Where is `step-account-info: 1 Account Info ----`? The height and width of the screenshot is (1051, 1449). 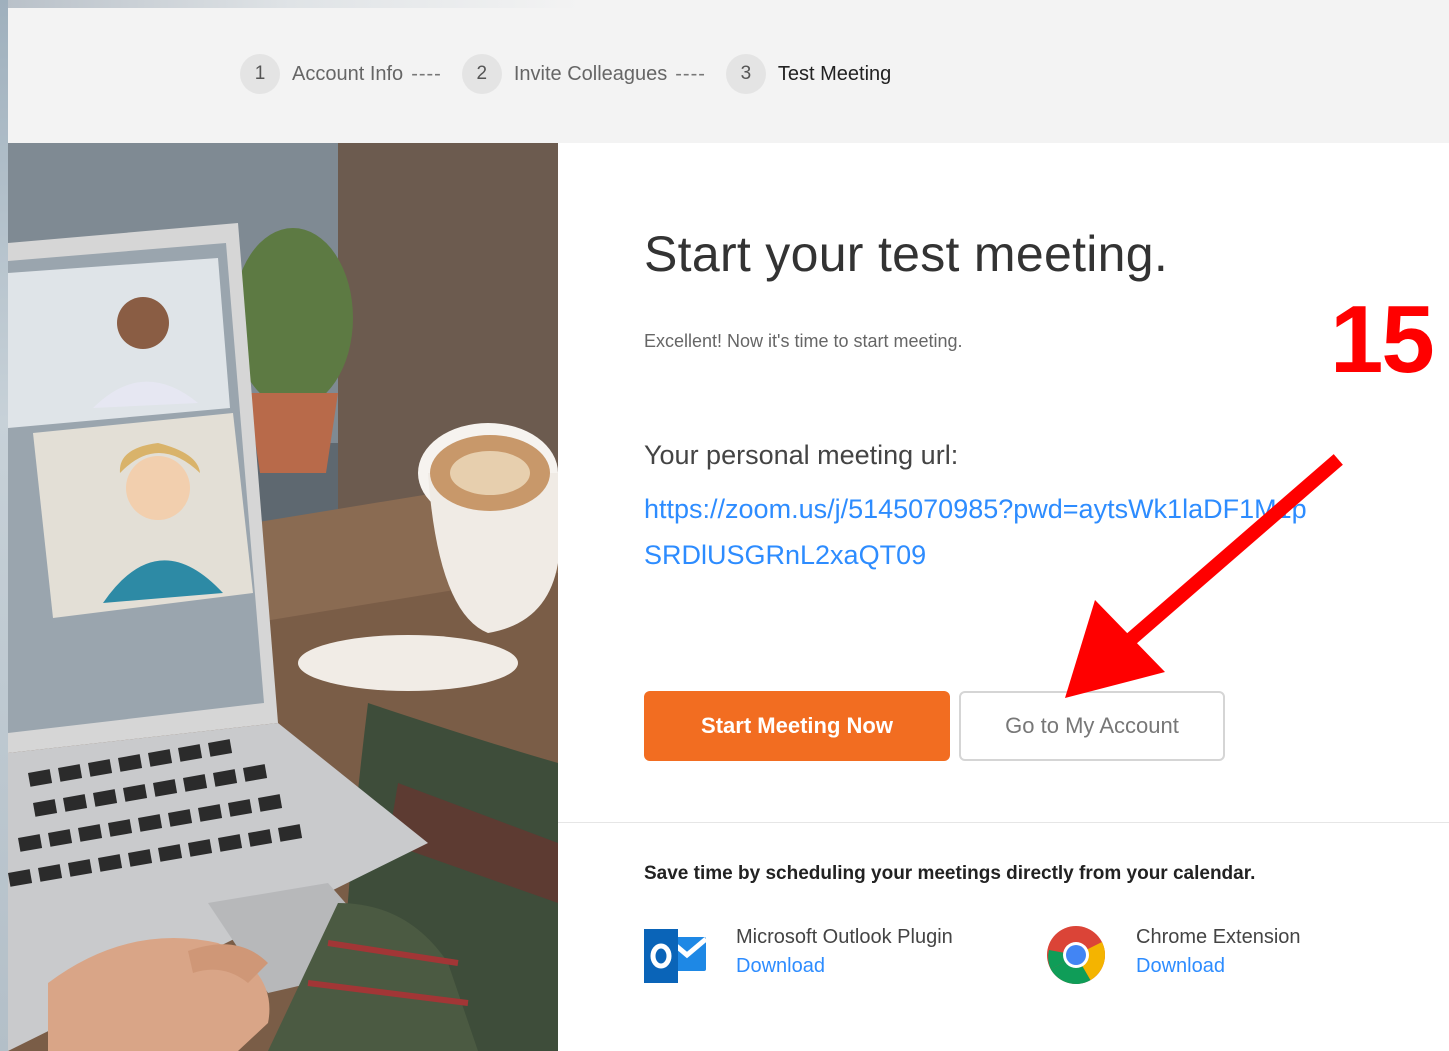 step-account-info: 1 Account Info ---- is located at coordinates (351, 74).